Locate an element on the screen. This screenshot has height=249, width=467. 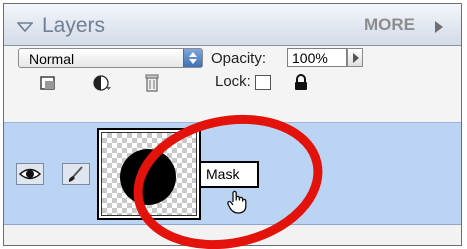
visibility-toggle is located at coordinates (30, 174).